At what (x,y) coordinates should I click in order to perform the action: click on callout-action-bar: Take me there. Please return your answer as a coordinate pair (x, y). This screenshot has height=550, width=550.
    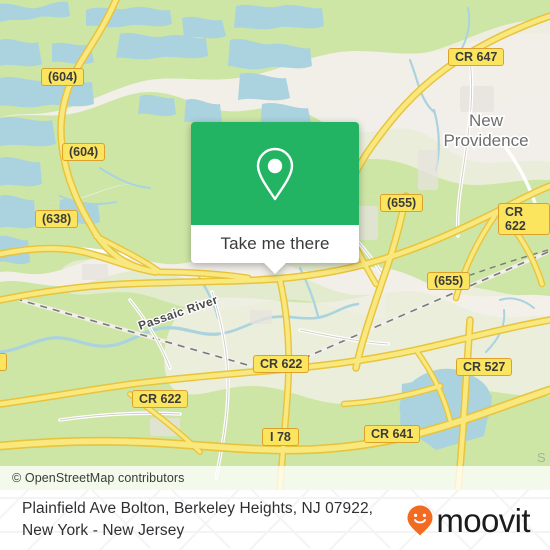
    Looking at the image, I should click on (275, 249).